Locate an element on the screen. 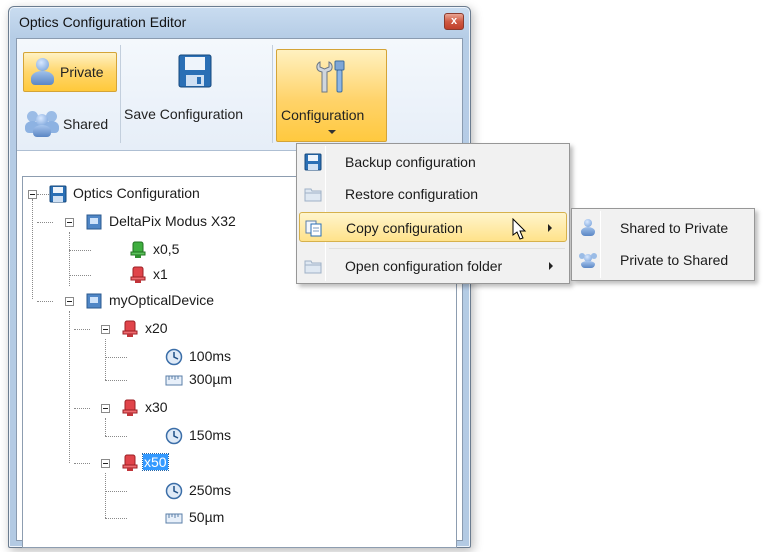 Image resolution: width=777 pixels, height=552 pixels. menu-item-label: Copy configuration is located at coordinates (404, 228).